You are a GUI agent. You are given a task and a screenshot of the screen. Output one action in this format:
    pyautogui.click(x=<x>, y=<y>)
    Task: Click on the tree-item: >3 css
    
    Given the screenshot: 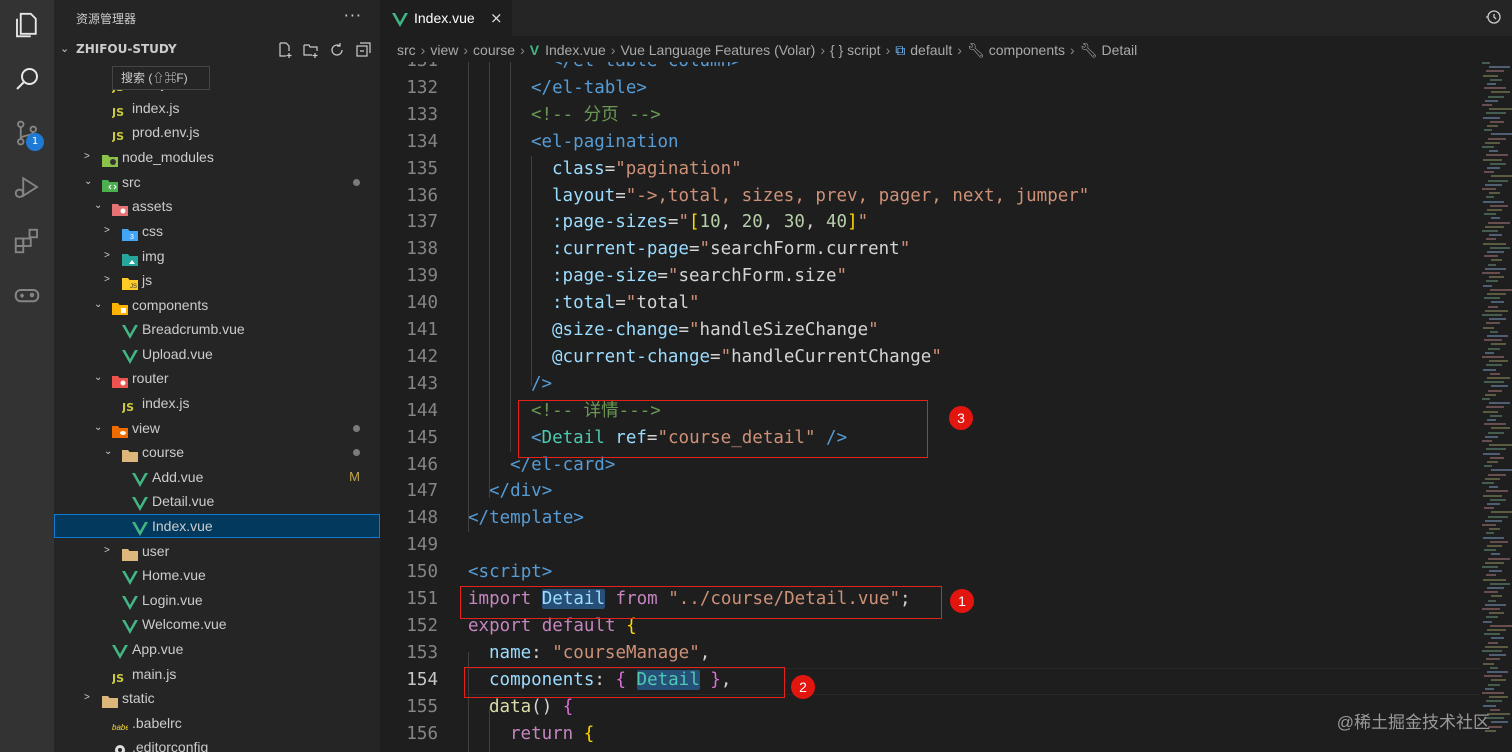 What is the action you would take?
    pyautogui.click(x=217, y=231)
    